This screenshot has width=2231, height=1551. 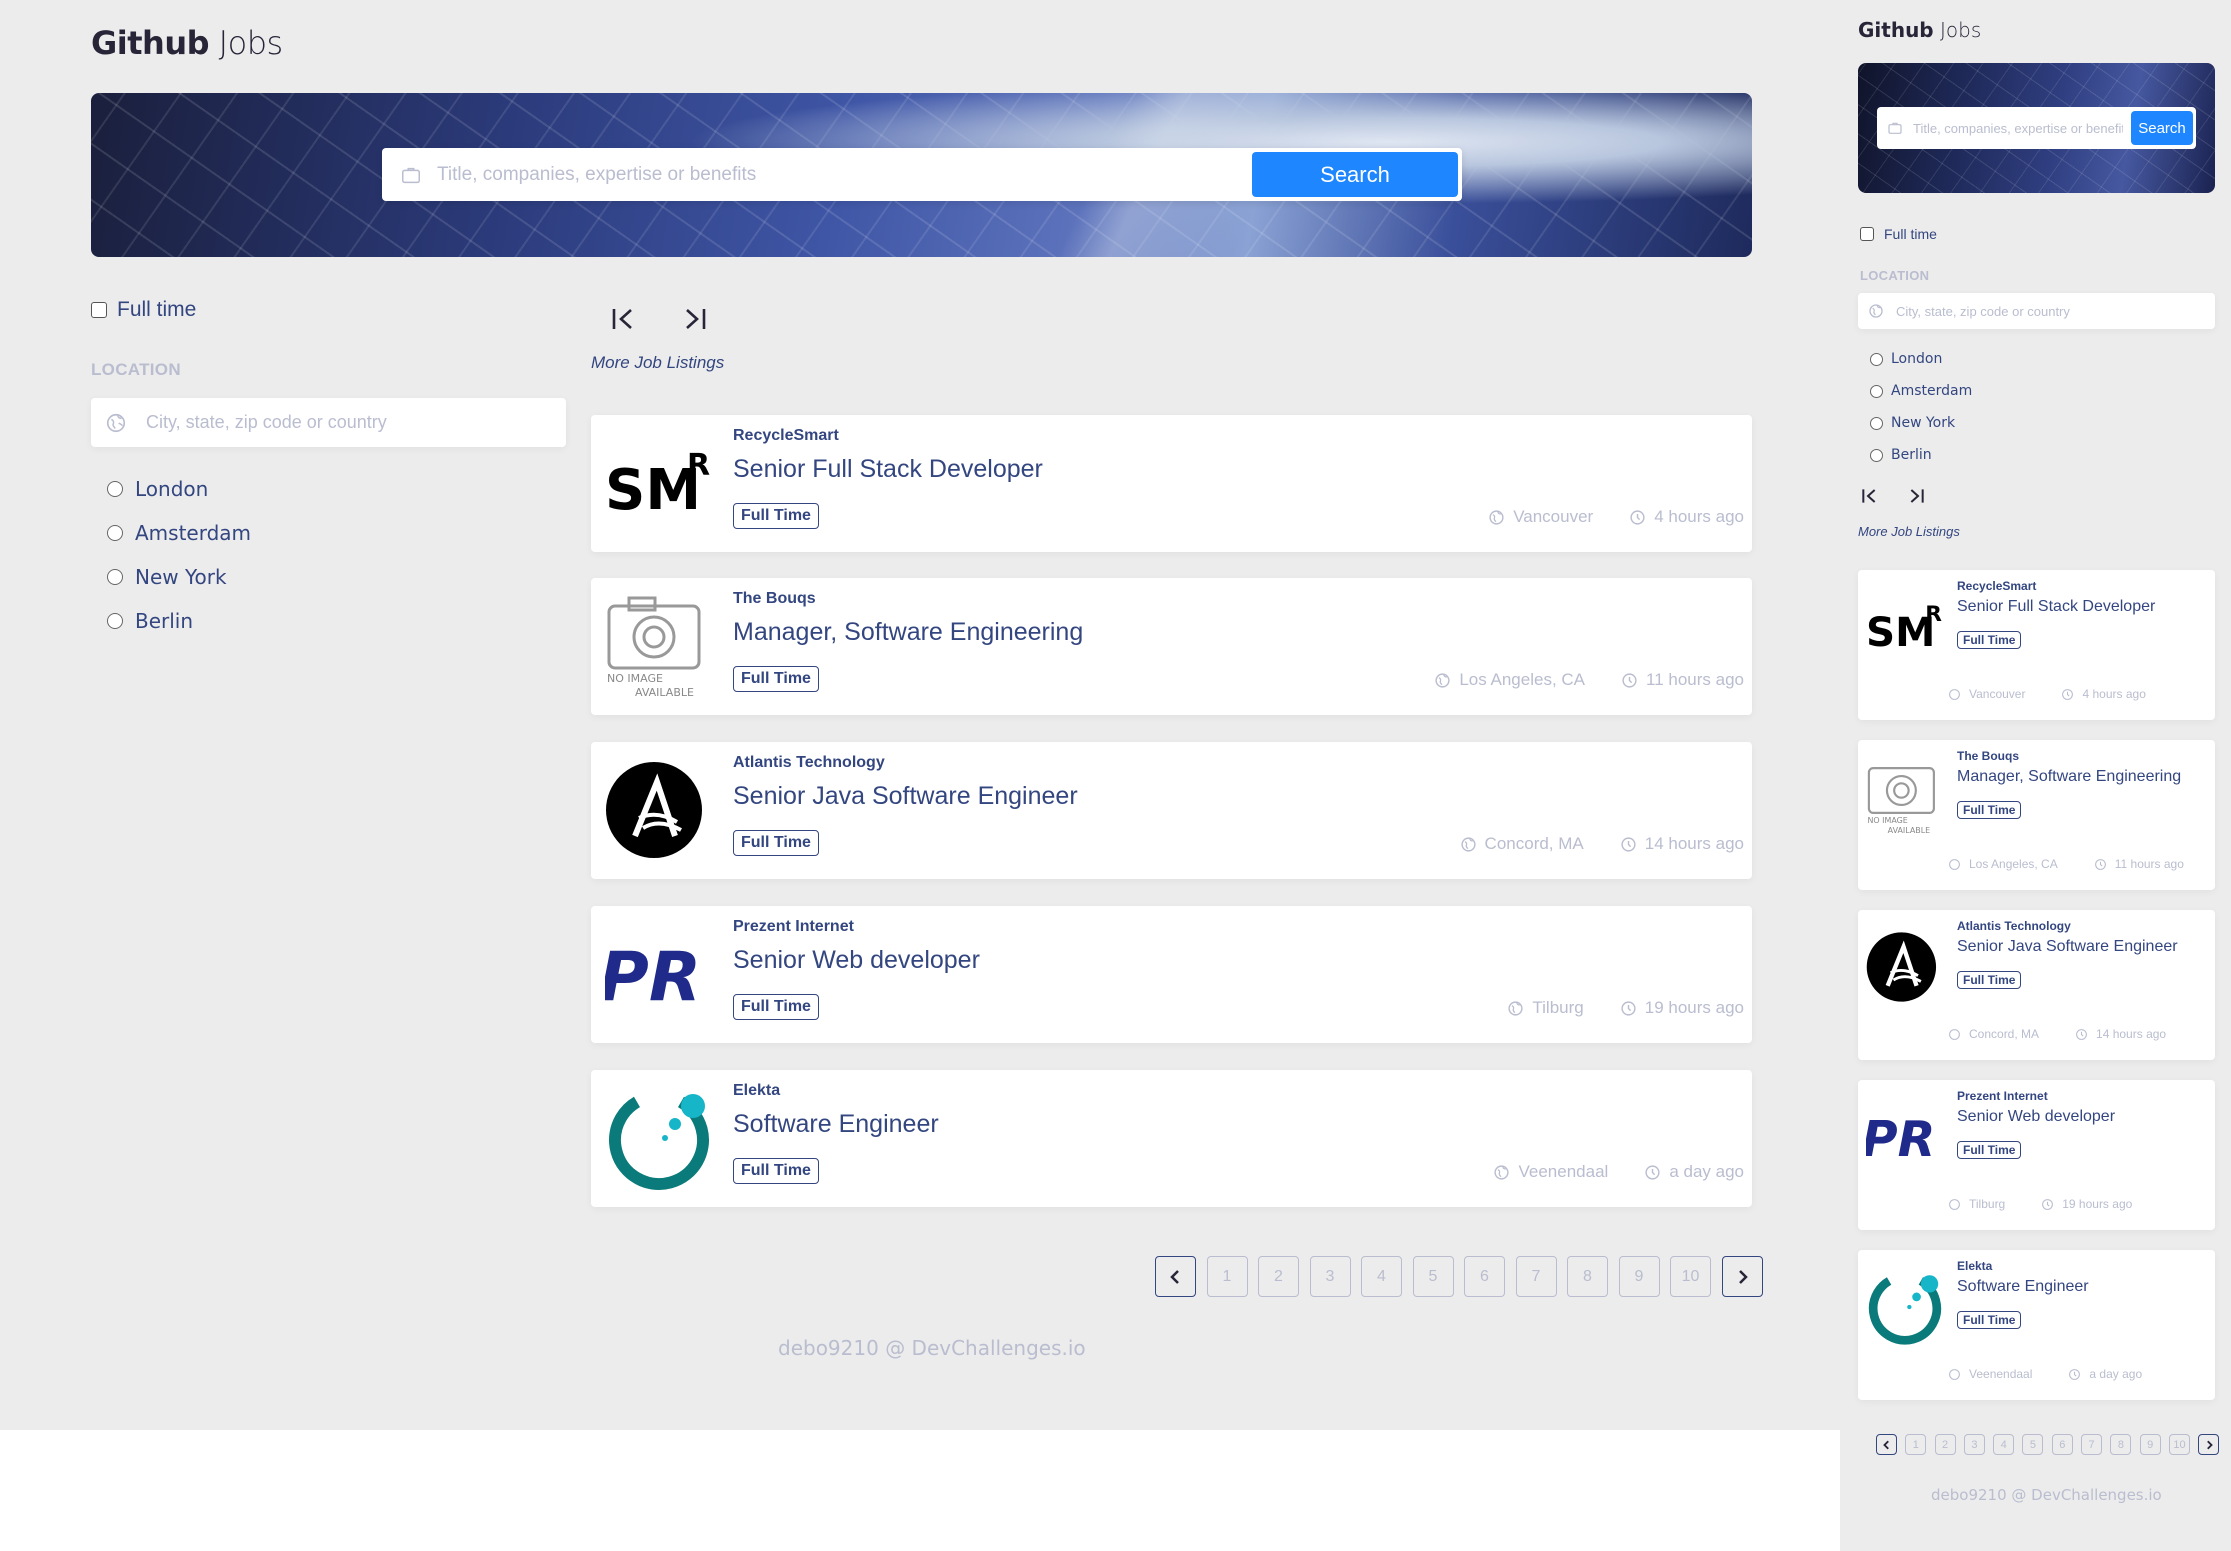 What do you see at coordinates (1997, 586) in the screenshot?
I see `company-name: RecycleSmart` at bounding box center [1997, 586].